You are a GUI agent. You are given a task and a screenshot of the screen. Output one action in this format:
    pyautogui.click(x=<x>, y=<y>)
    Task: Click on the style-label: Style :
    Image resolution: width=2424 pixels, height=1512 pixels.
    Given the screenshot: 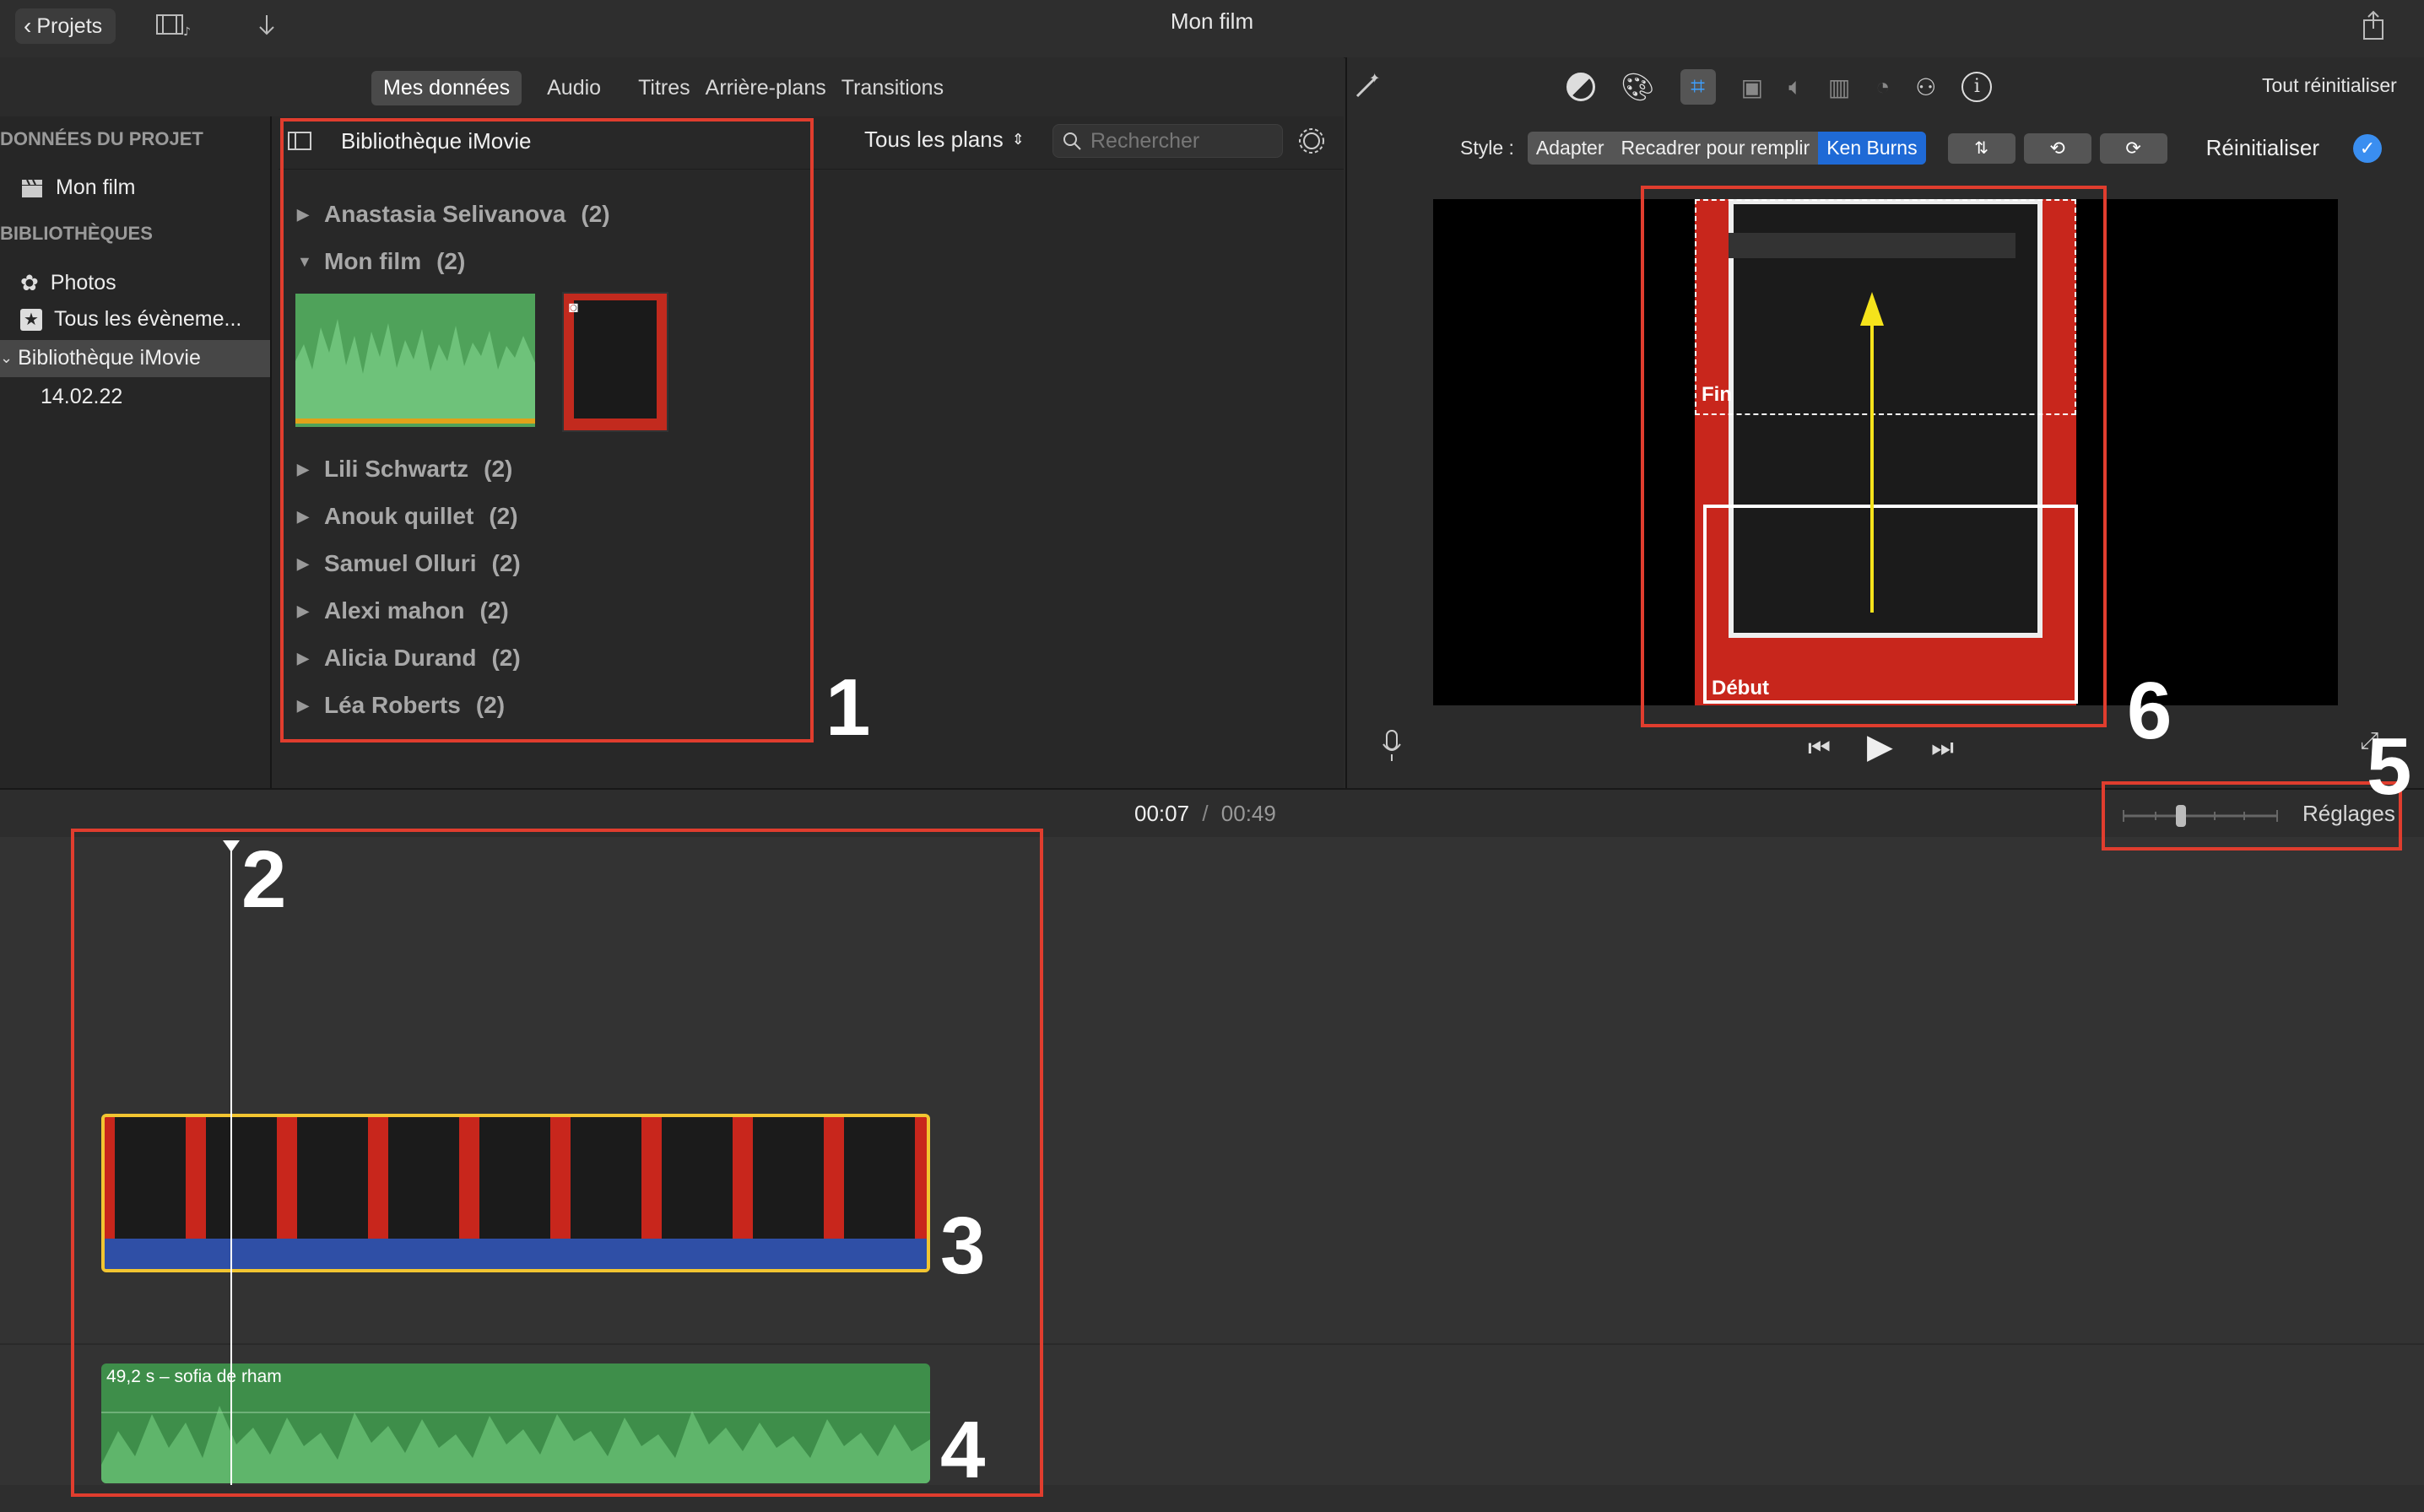 What is the action you would take?
    pyautogui.click(x=1487, y=148)
    